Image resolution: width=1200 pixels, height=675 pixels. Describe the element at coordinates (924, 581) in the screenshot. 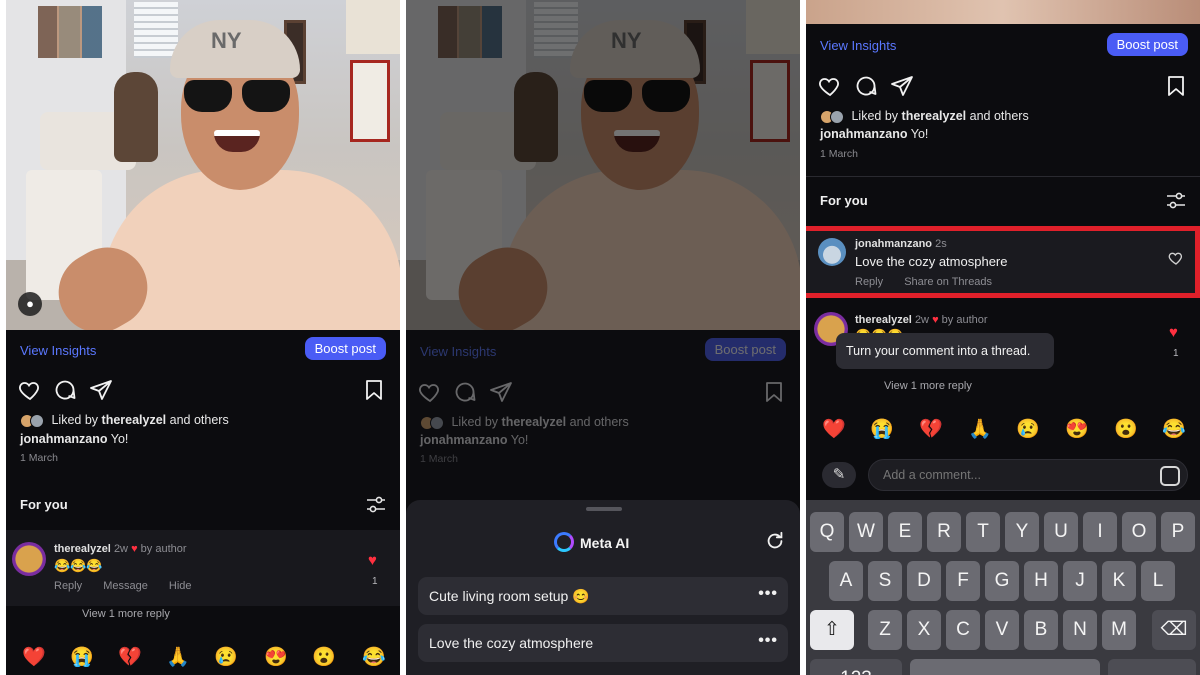

I see `key-d: D` at that location.